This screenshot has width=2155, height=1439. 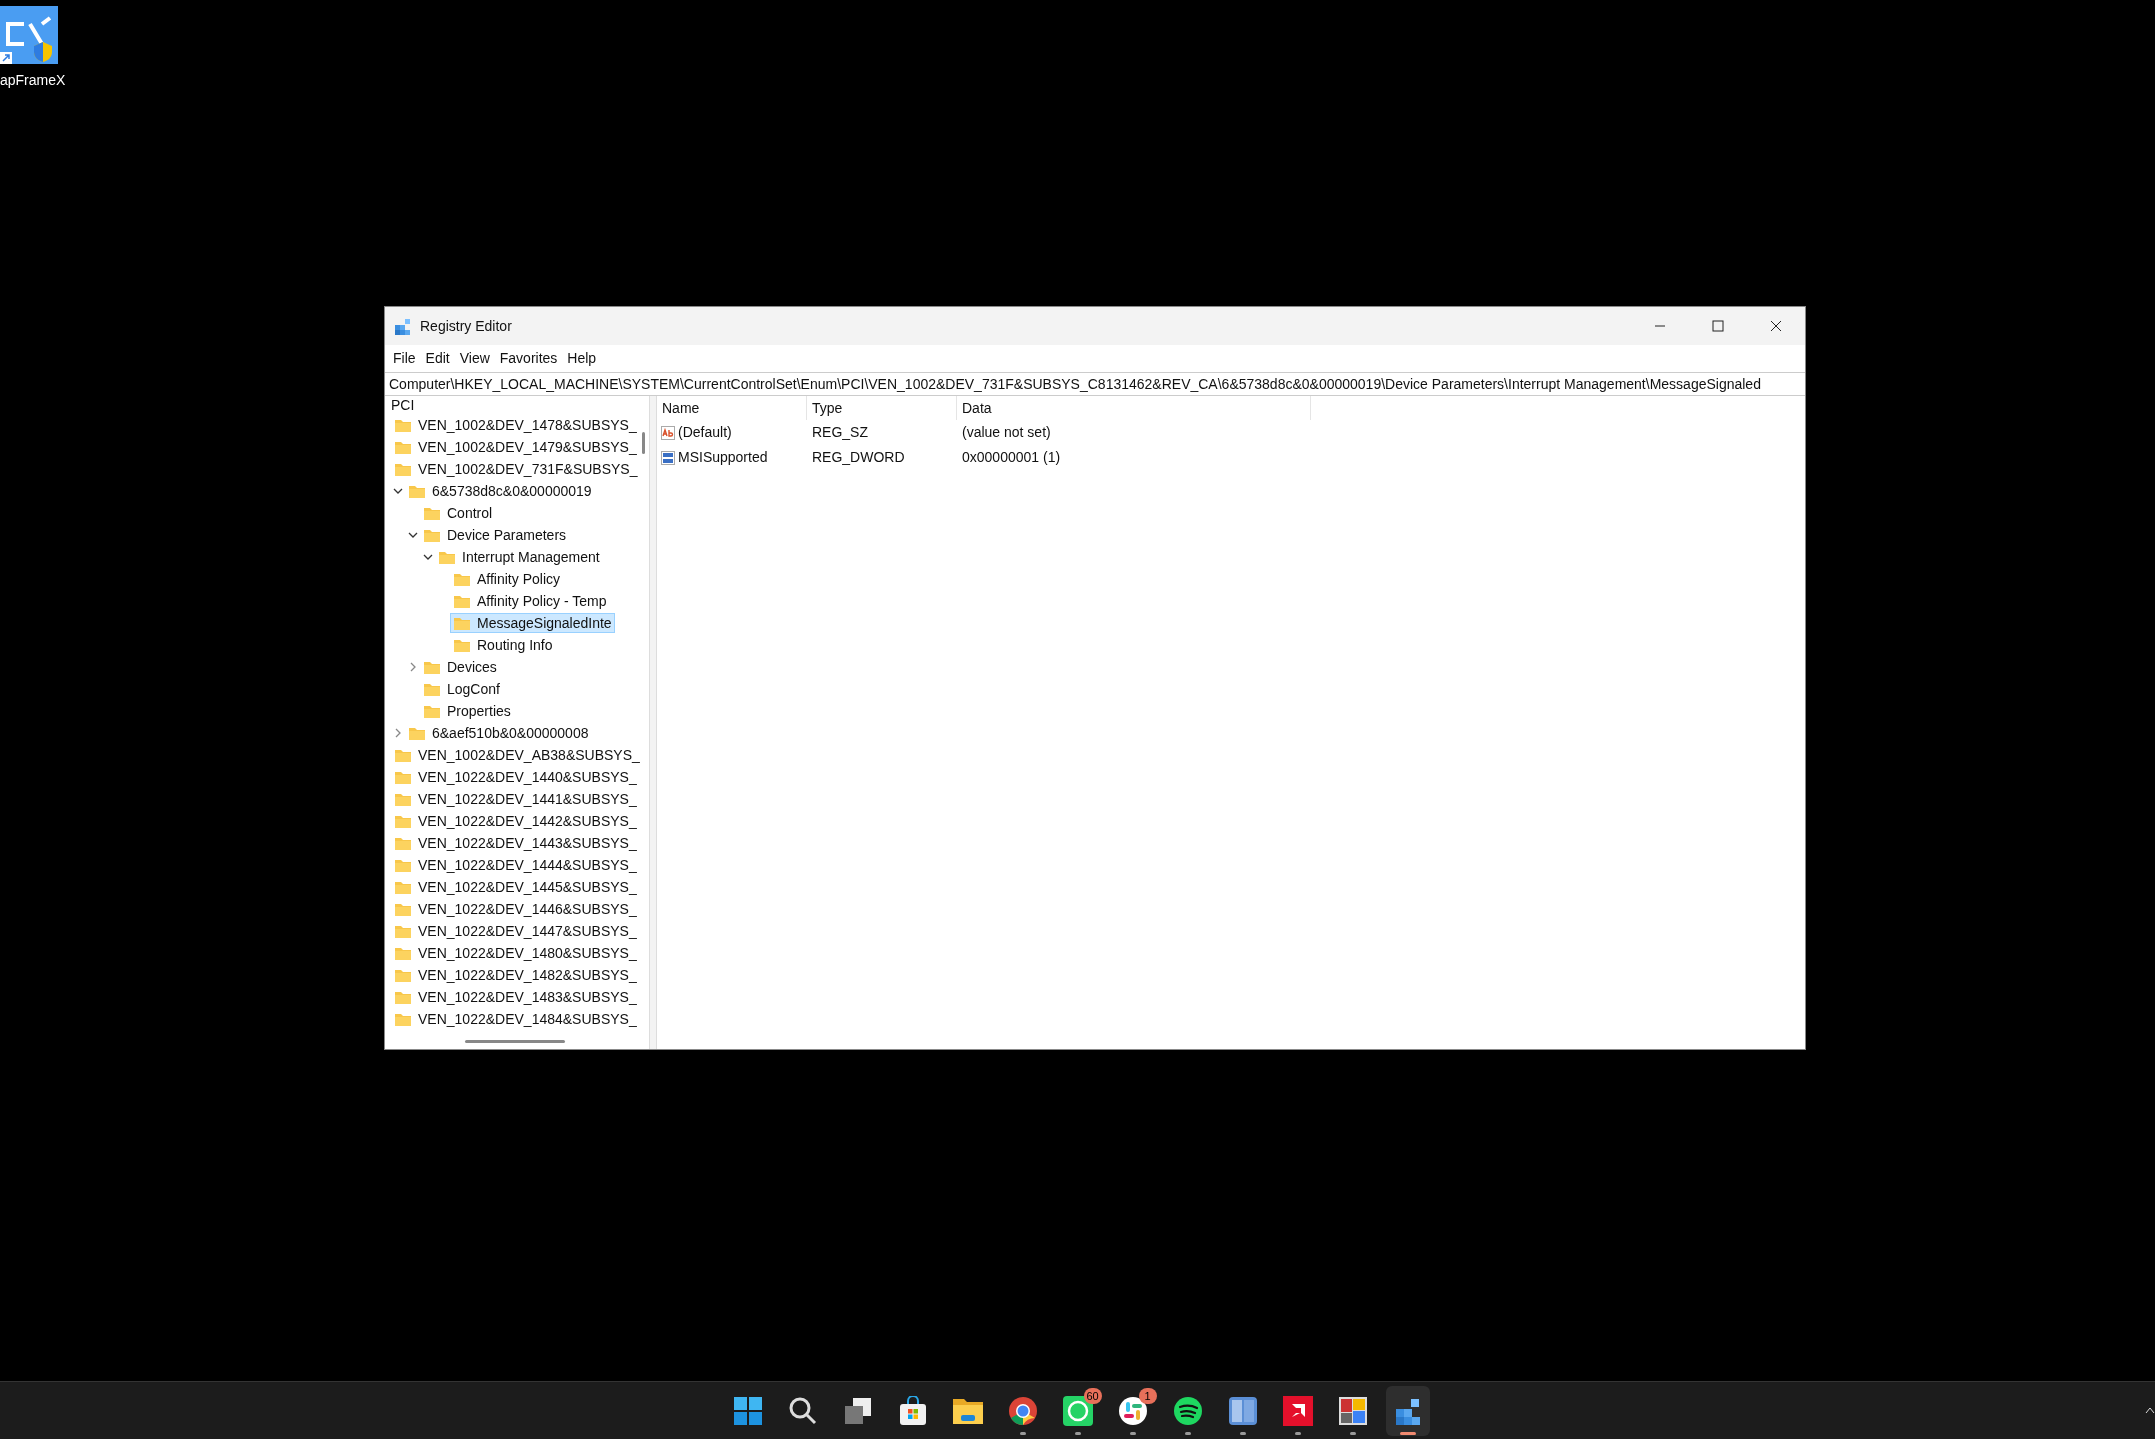 What do you see at coordinates (858, 457) in the screenshot?
I see `value-type: REG_DWORD` at bounding box center [858, 457].